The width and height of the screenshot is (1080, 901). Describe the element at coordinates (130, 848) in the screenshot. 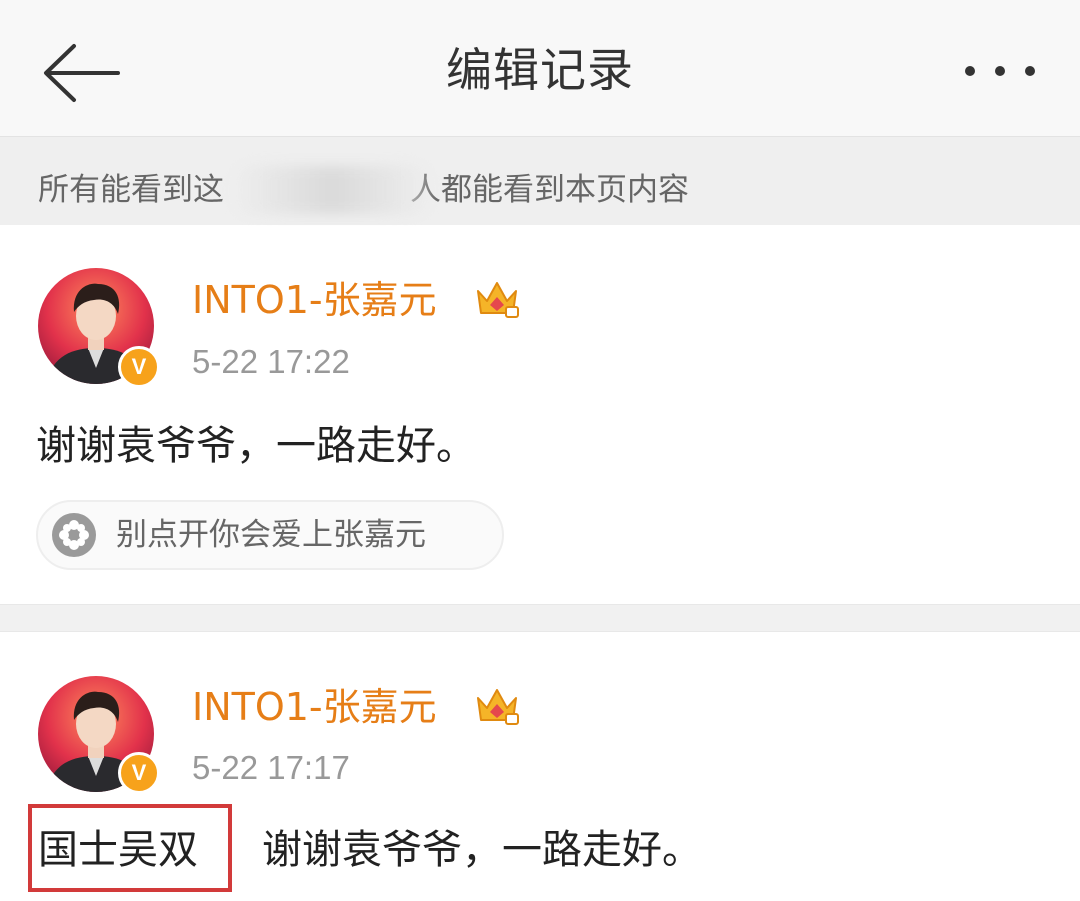

I see `red-highlight-box` at that location.